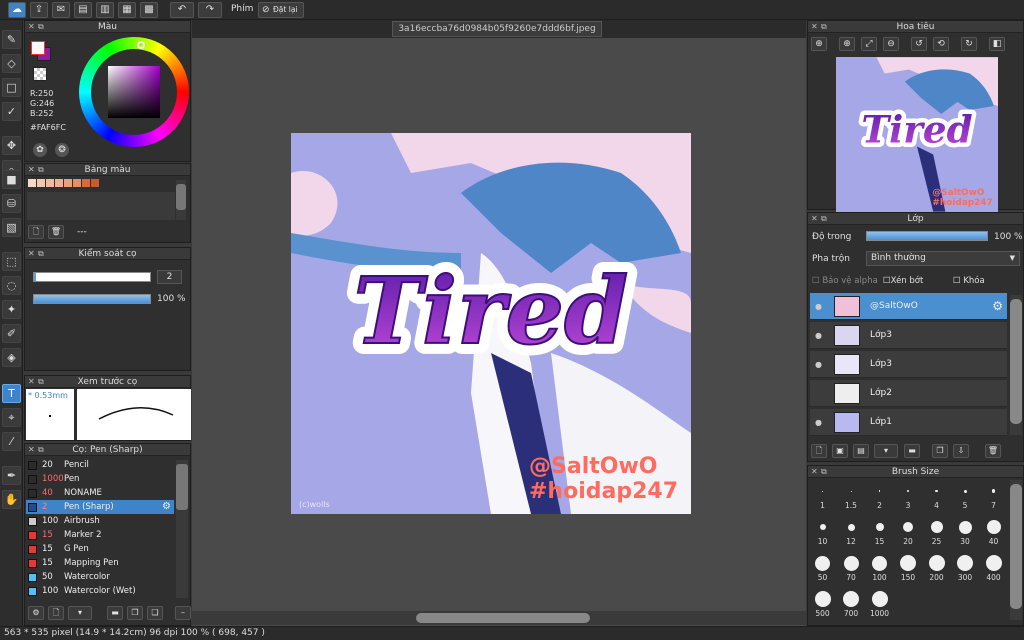 This screenshot has height=640, width=1024. What do you see at coordinates (917, 134) in the screenshot?
I see `navigator-thumbnail: Tired Tired @SaltOwO #hoidap247` at bounding box center [917, 134].